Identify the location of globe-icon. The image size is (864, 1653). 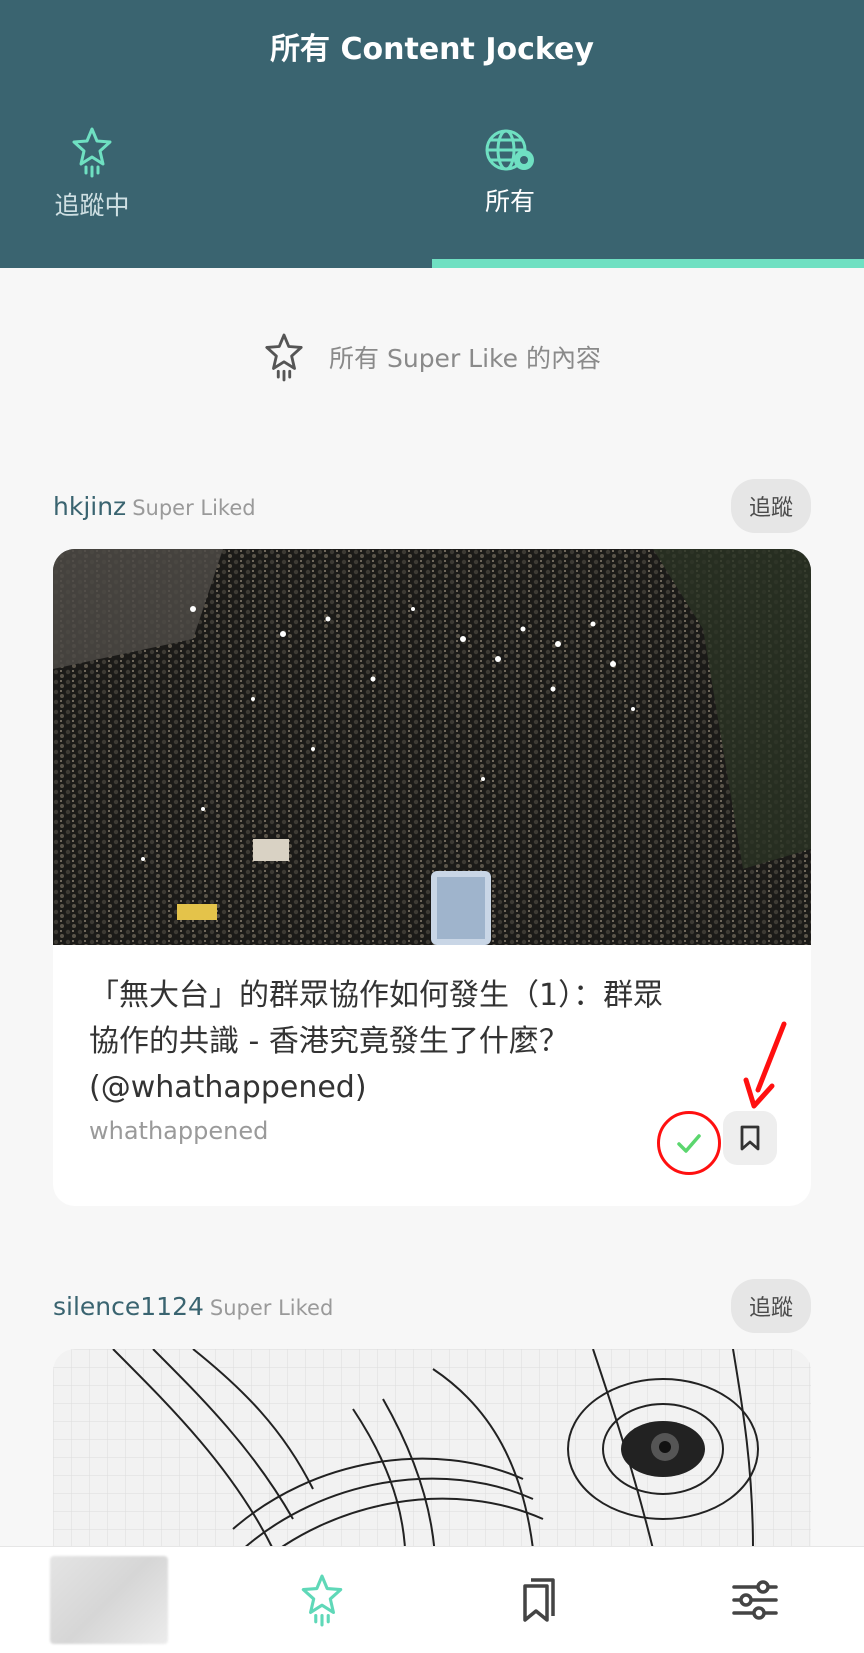
(509, 150).